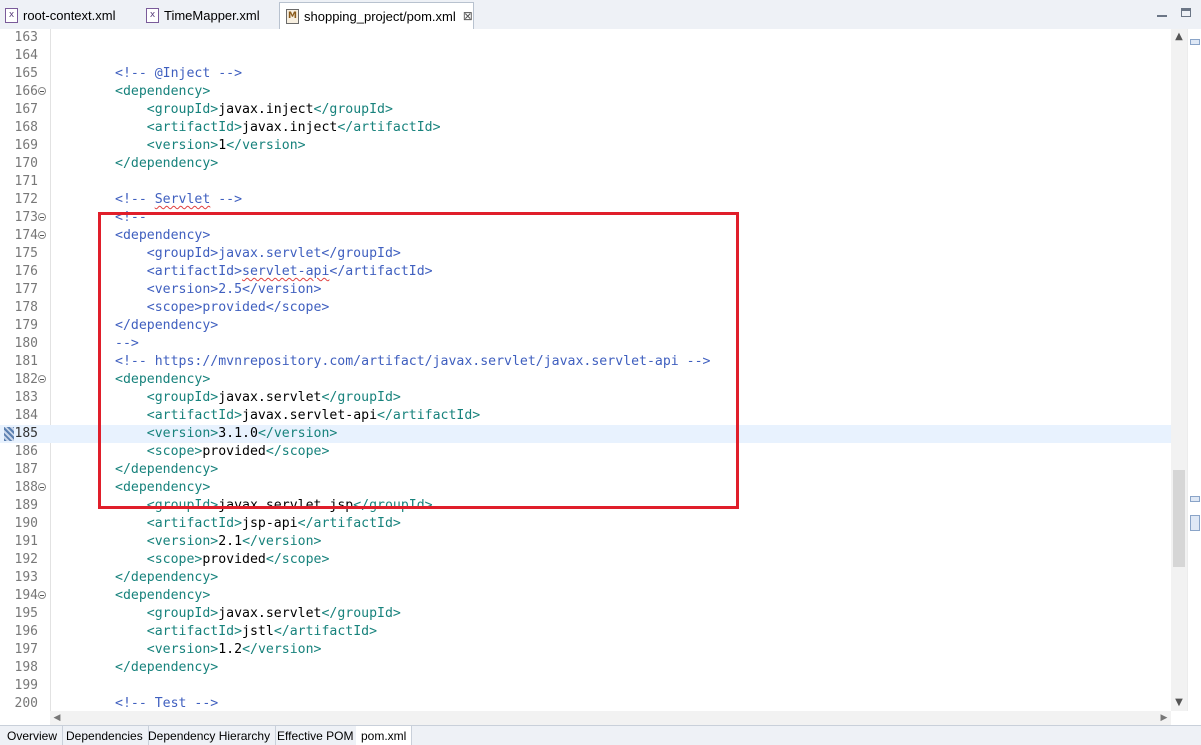 Image resolution: width=1201 pixels, height=745 pixels. What do you see at coordinates (57, 718) in the screenshot?
I see `scroll-left-icon: ◀` at bounding box center [57, 718].